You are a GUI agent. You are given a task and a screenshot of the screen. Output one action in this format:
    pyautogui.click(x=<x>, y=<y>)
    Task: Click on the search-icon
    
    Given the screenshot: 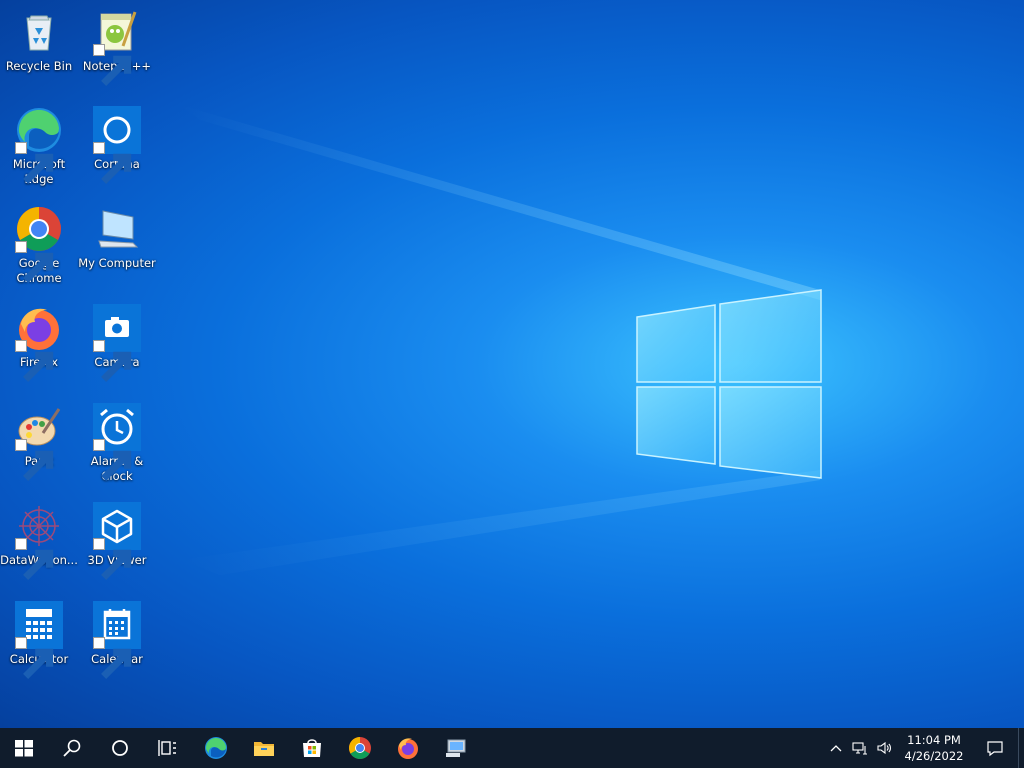 What is the action you would take?
    pyautogui.click(x=72, y=748)
    